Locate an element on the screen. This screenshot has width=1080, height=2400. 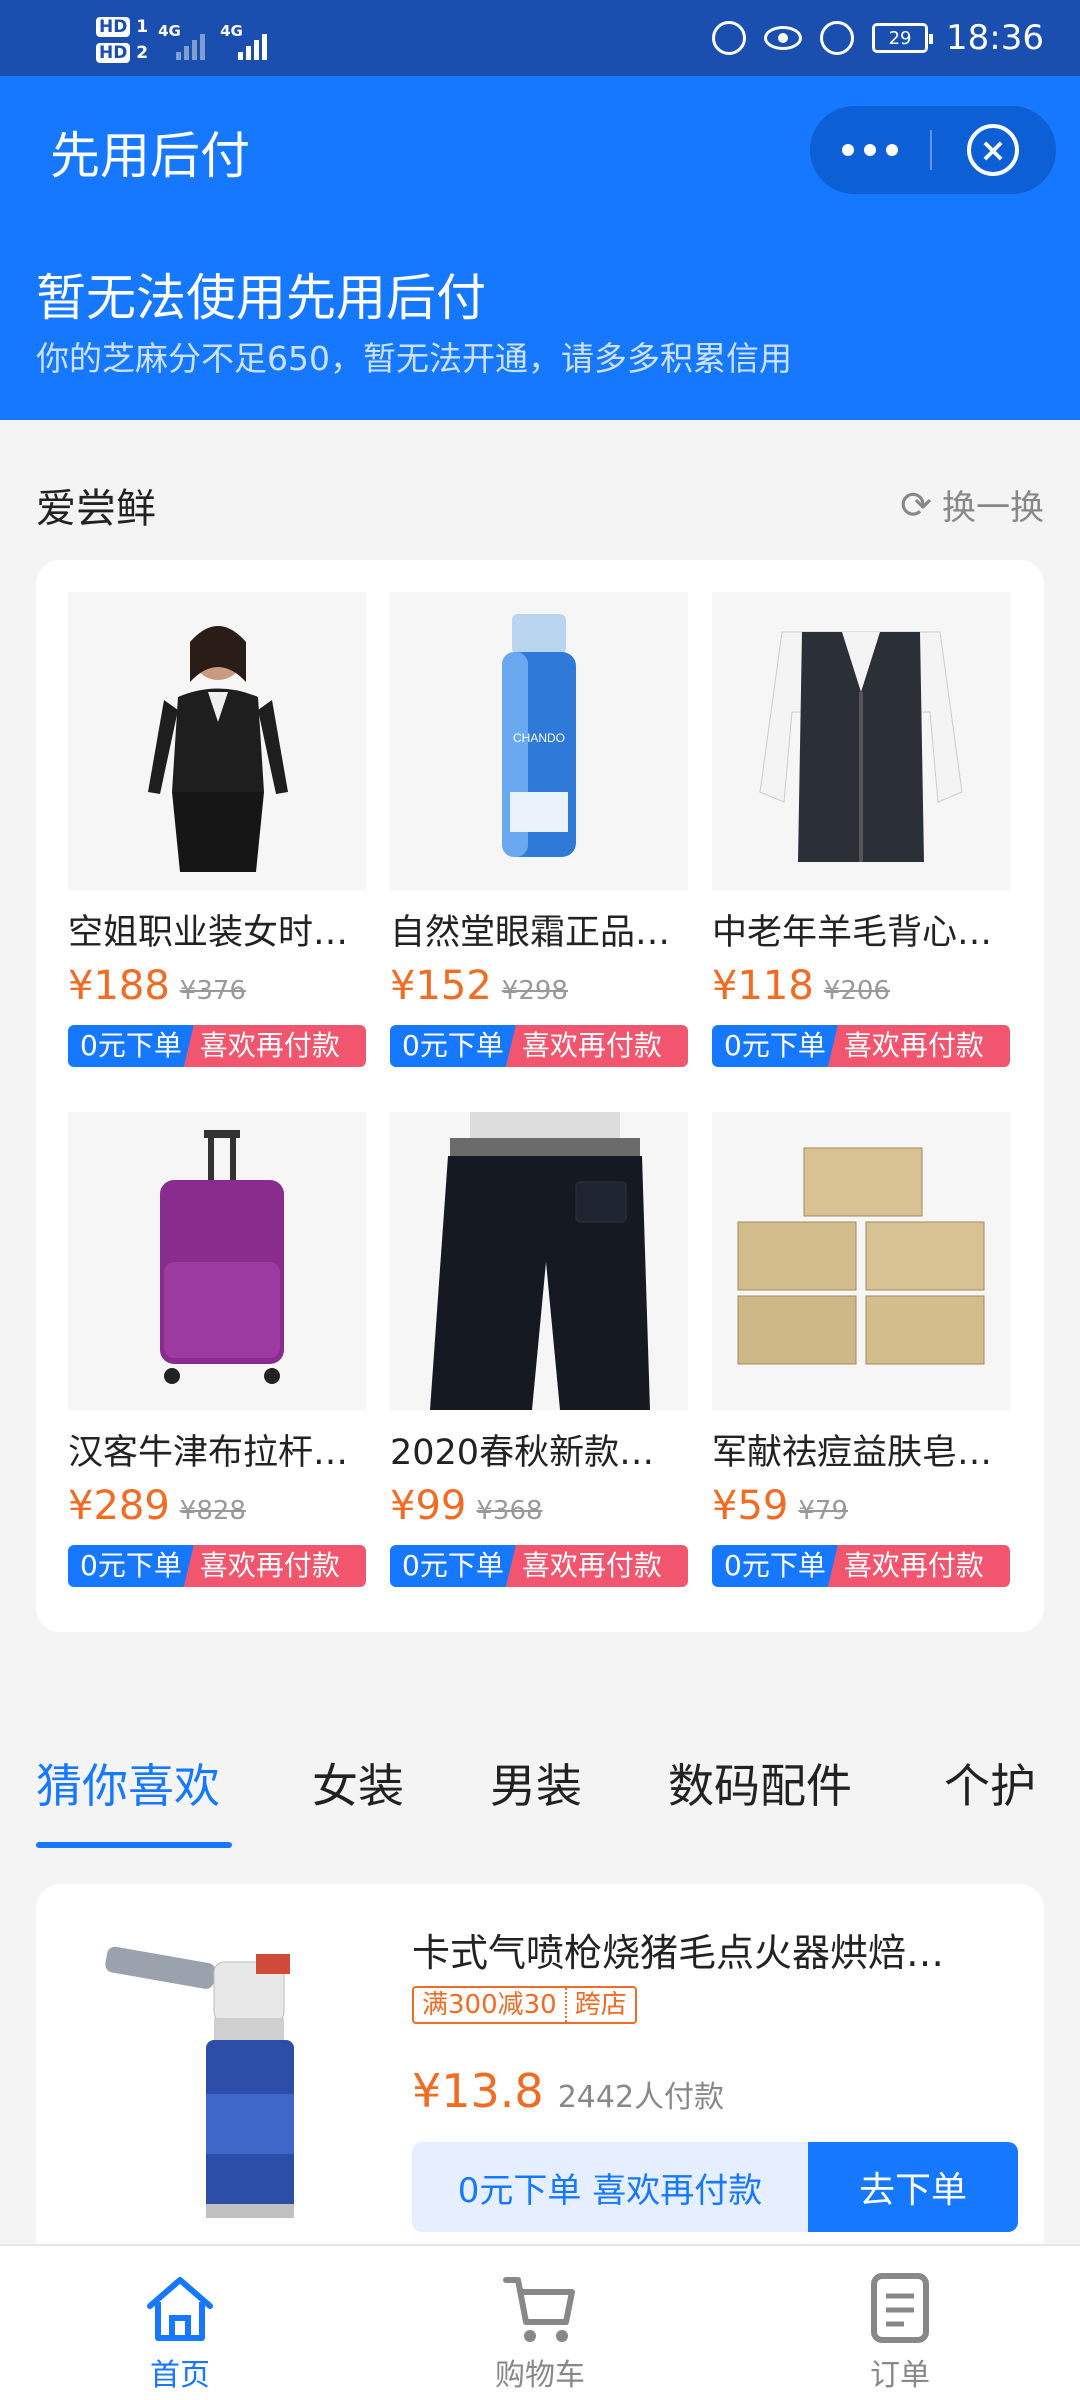
nav-orders: 订单 is located at coordinates (900, 2323).